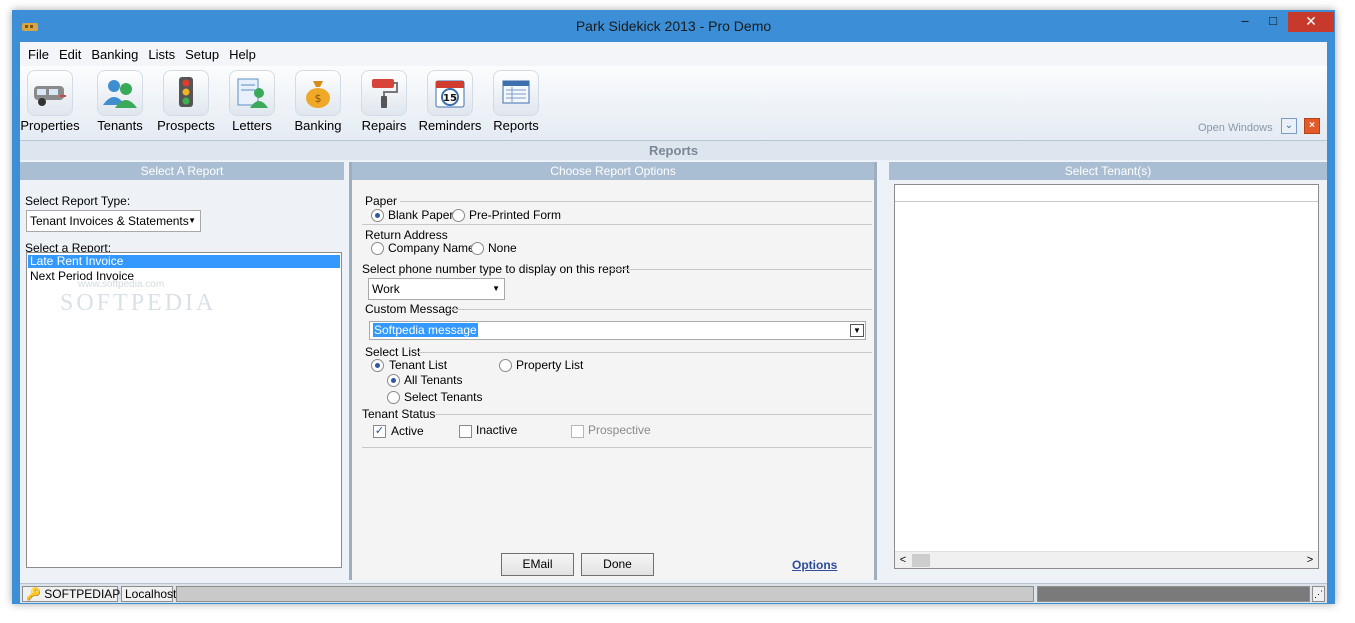 This screenshot has width=1355, height=623. Describe the element at coordinates (1318, 594) in the screenshot. I see `resize-grip-icon: ⋰` at that location.